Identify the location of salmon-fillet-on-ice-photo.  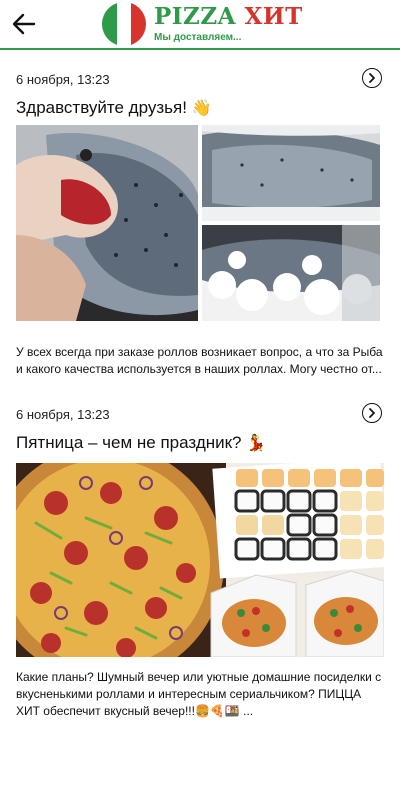
(291, 273).